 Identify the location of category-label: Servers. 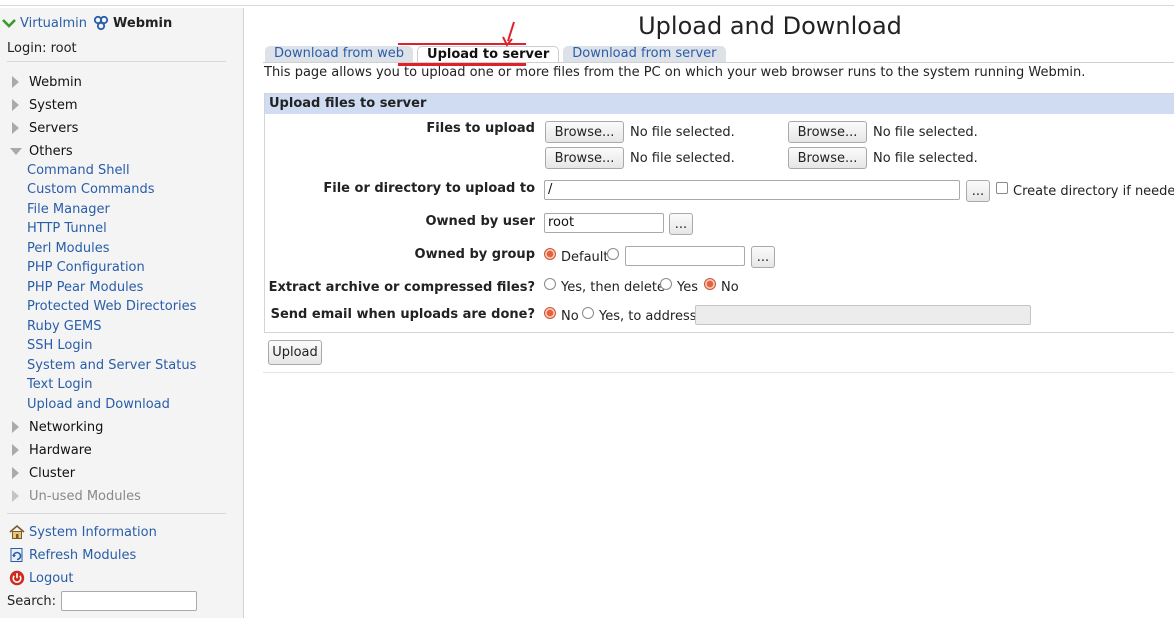
(54, 128).